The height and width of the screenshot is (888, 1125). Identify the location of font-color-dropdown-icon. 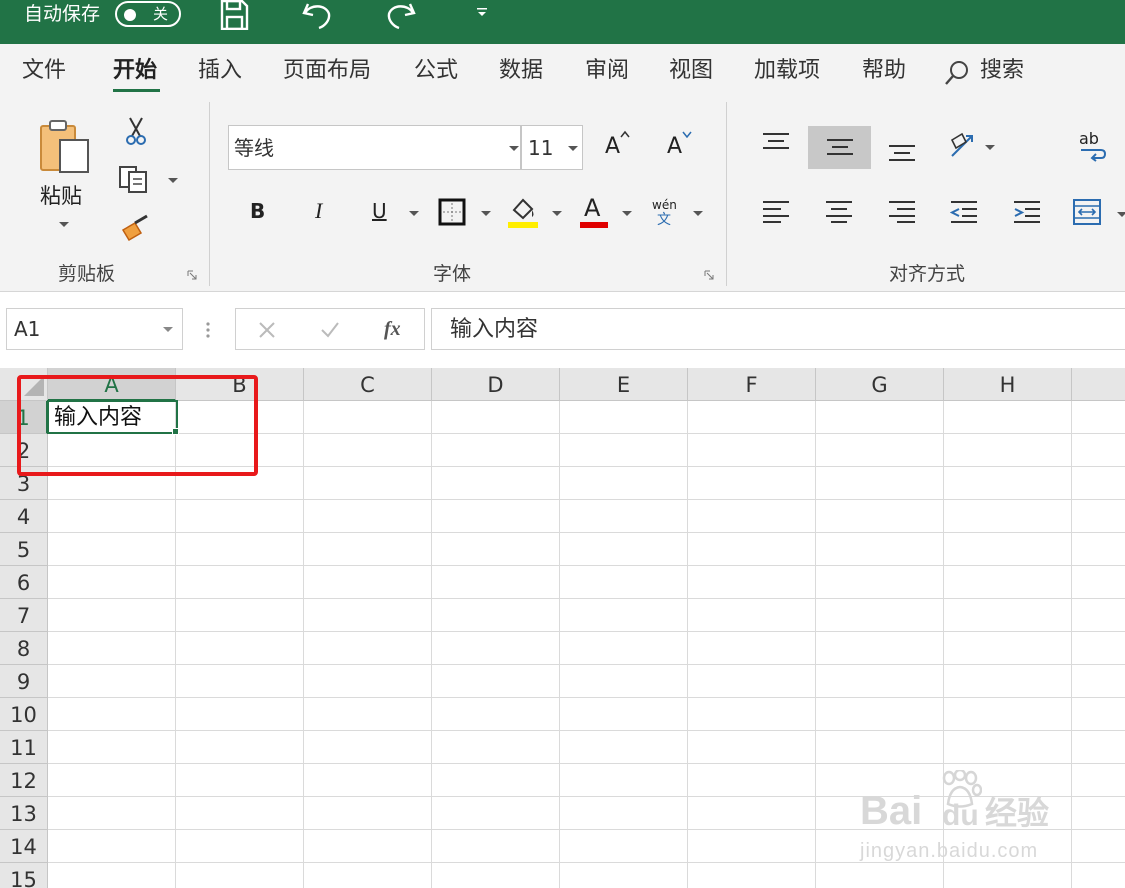
(627, 213).